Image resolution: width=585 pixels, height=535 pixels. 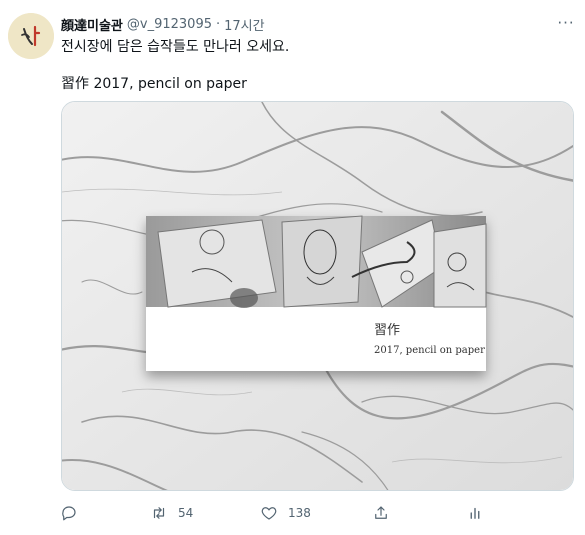 I want to click on retweet-icon, so click(x=159, y=513).